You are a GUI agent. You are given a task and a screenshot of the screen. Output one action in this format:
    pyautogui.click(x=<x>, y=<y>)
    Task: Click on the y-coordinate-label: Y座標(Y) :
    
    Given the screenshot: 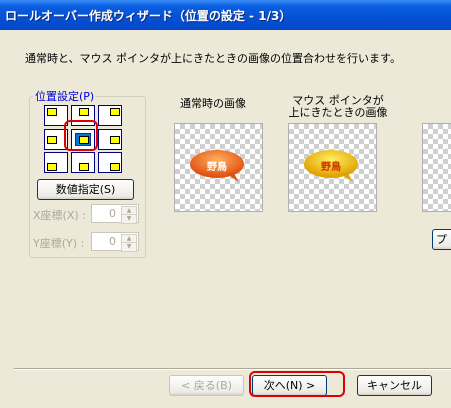 What is the action you would take?
    pyautogui.click(x=59, y=243)
    